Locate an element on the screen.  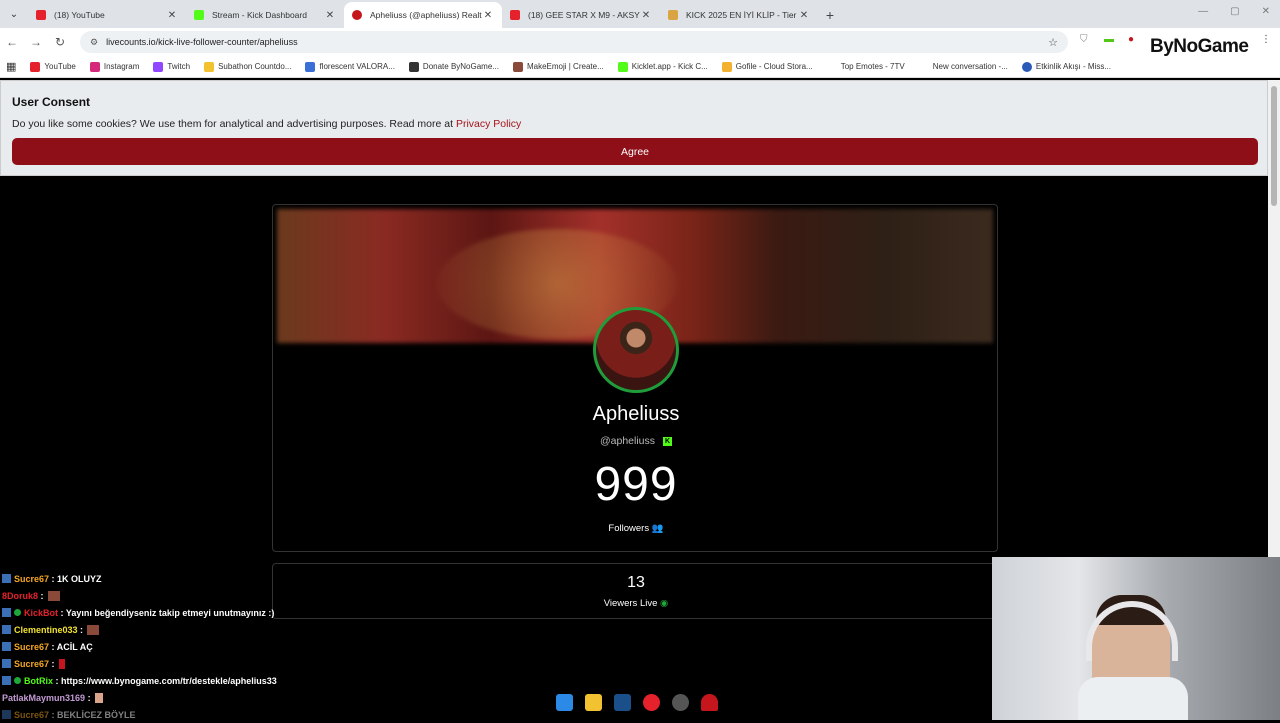
tab-title: (18) GEE STAR X M9 - AKSYON is located at coordinates (584, 15).